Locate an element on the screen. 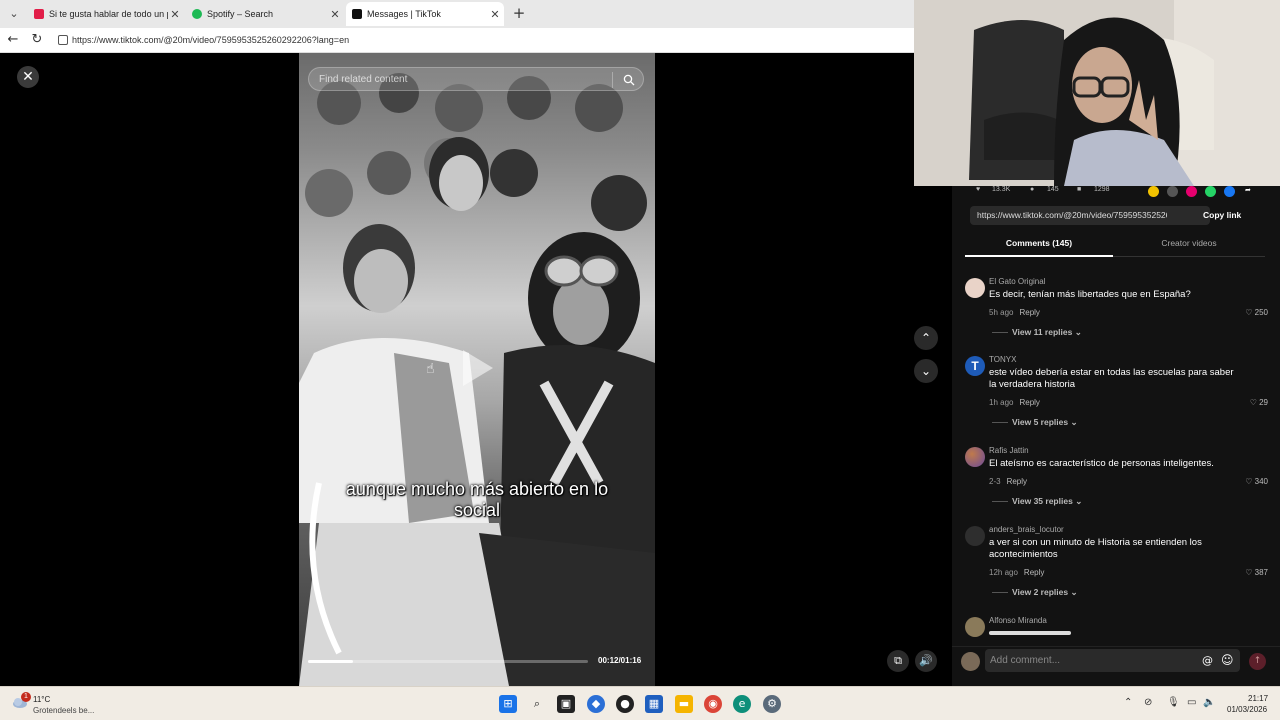 This screenshot has height=720, width=1280. emoji-icon: ☺ is located at coordinates (1227, 660).